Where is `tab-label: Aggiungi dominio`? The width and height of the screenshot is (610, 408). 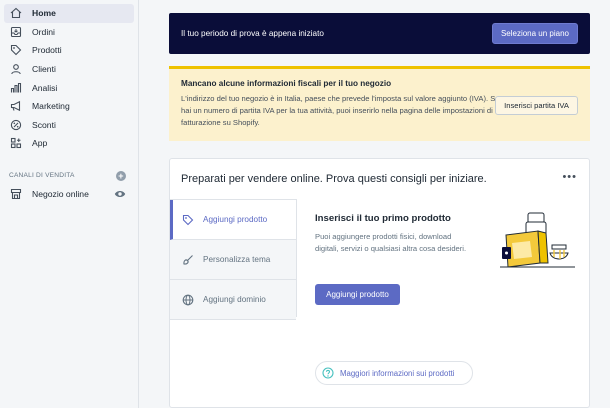 tab-label: Aggiungi dominio is located at coordinates (234, 299).